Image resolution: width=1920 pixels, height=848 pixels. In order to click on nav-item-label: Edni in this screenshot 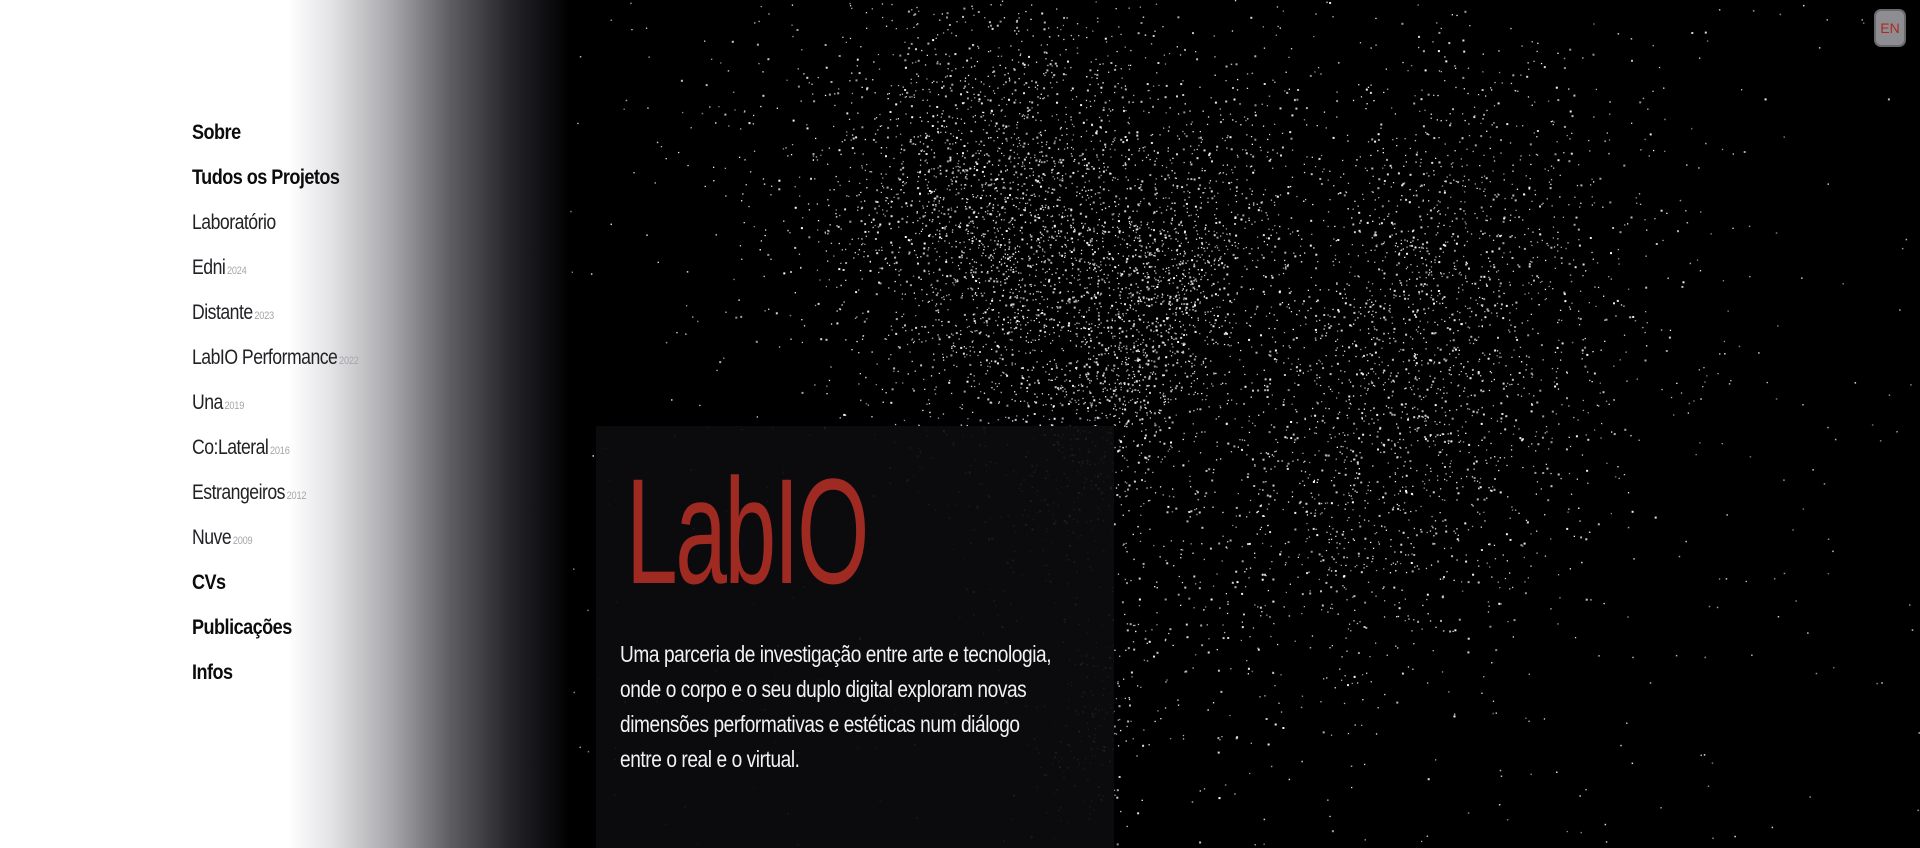, I will do `click(209, 267)`.